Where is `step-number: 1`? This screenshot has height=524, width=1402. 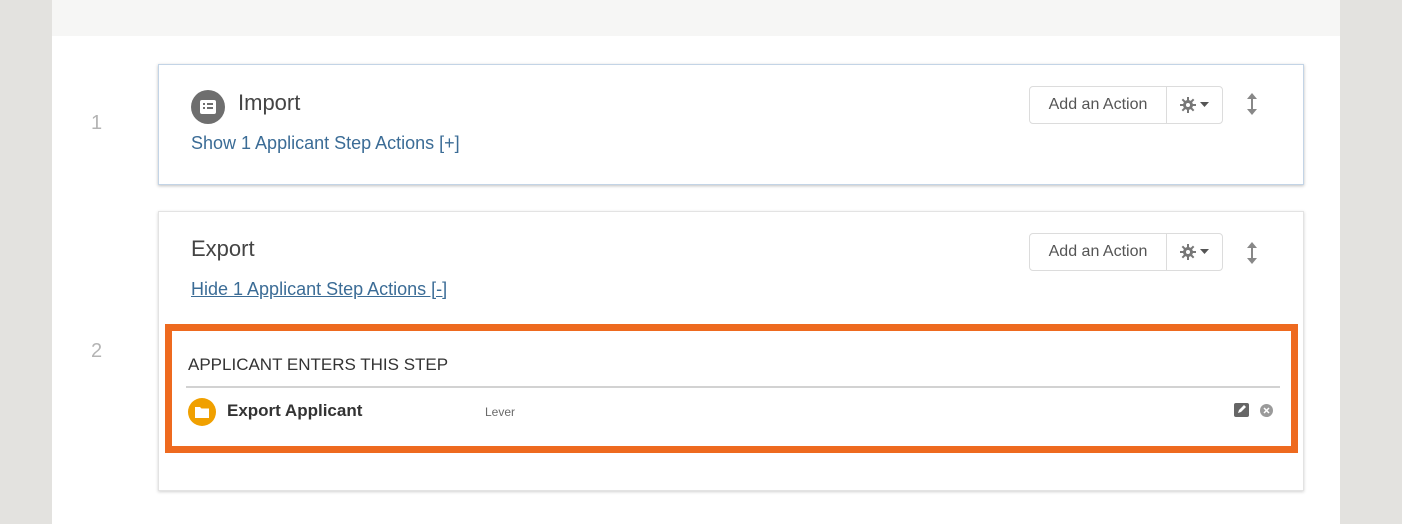 step-number: 1 is located at coordinates (97, 123).